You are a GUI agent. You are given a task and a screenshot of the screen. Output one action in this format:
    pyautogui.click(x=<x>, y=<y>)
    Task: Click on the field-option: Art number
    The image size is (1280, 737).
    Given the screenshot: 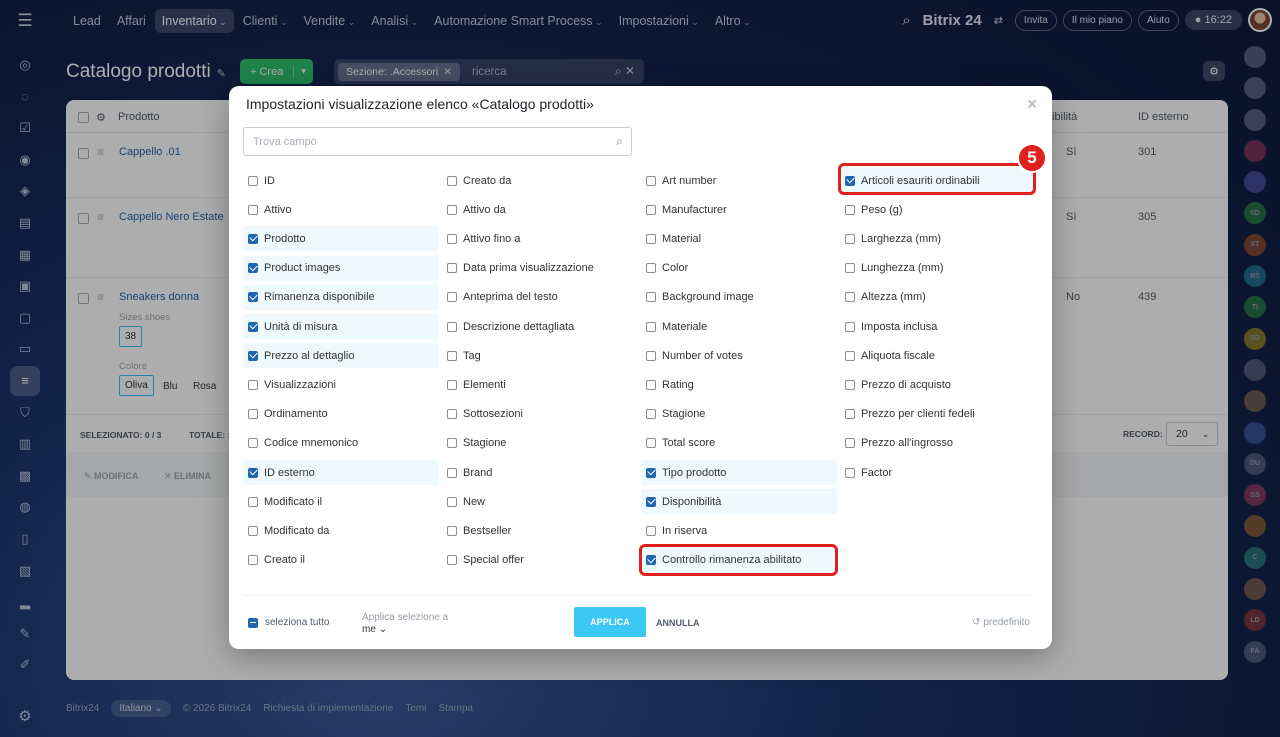 What is the action you would take?
    pyautogui.click(x=739, y=180)
    